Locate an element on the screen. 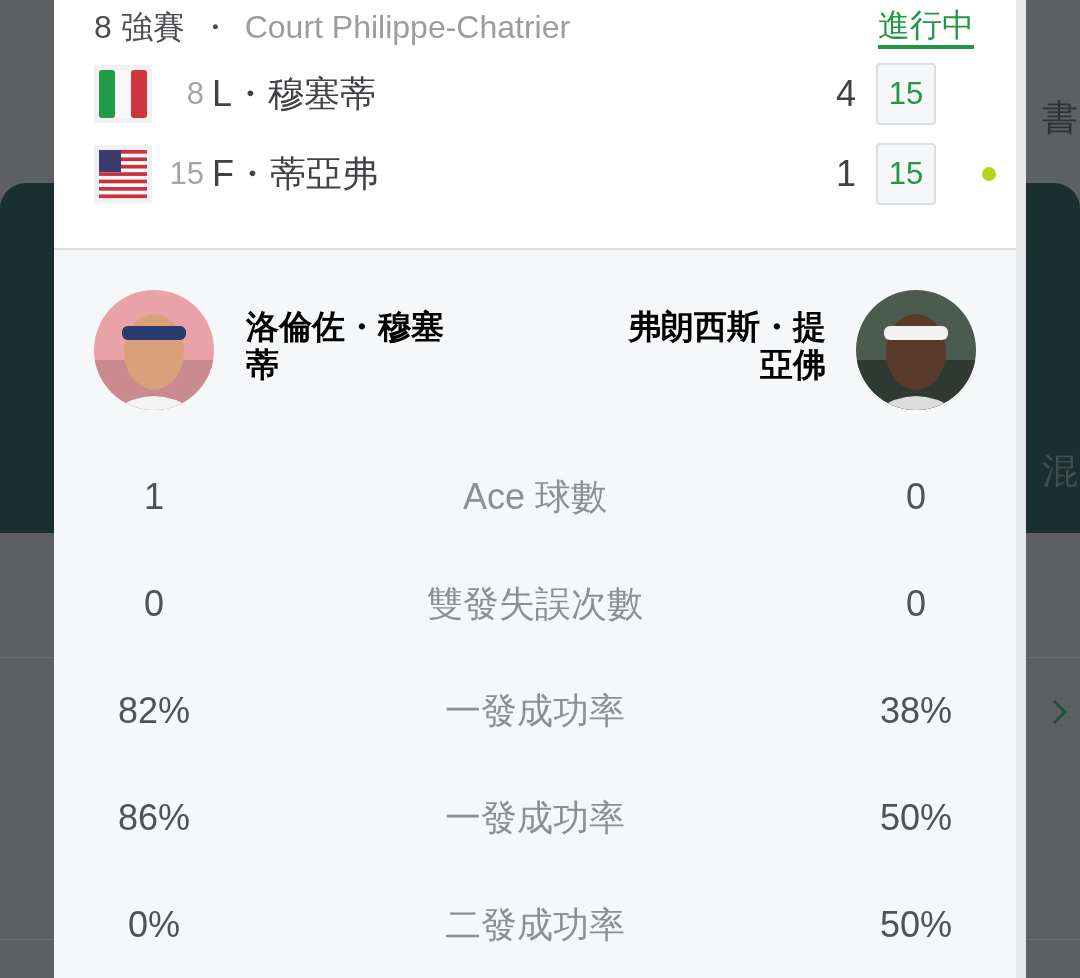  player-name: L・穆塞蒂 is located at coordinates (294, 94).